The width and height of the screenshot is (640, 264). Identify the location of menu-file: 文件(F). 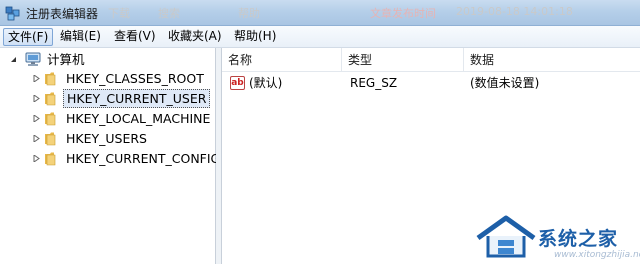
(28, 37).